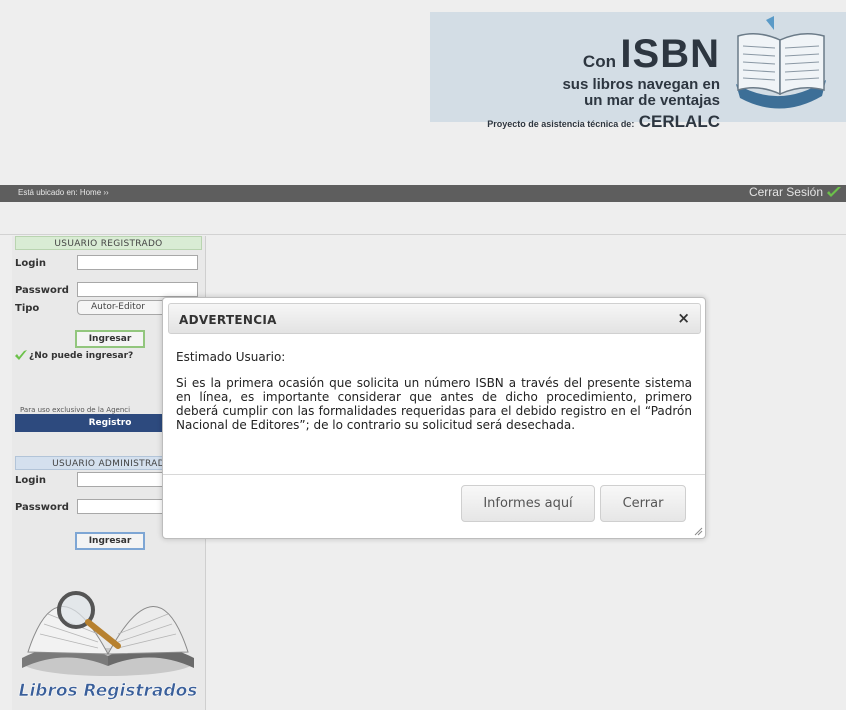 This screenshot has height=710, width=846. Describe the element at coordinates (683, 318) in the screenshot. I see `close-icon: ×` at that location.